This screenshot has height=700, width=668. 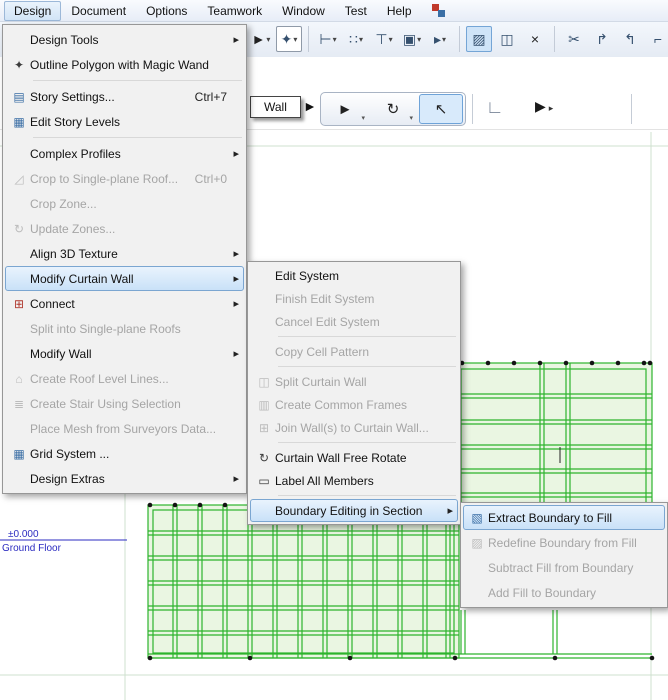 I want to click on marker-tool-button: ⊤, so click(x=384, y=39).